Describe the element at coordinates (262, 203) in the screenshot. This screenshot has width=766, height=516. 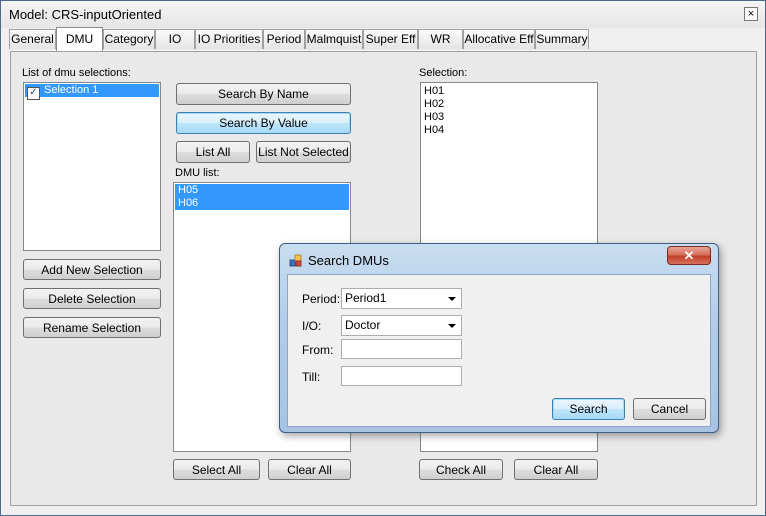
I see `list-item: H06` at that location.